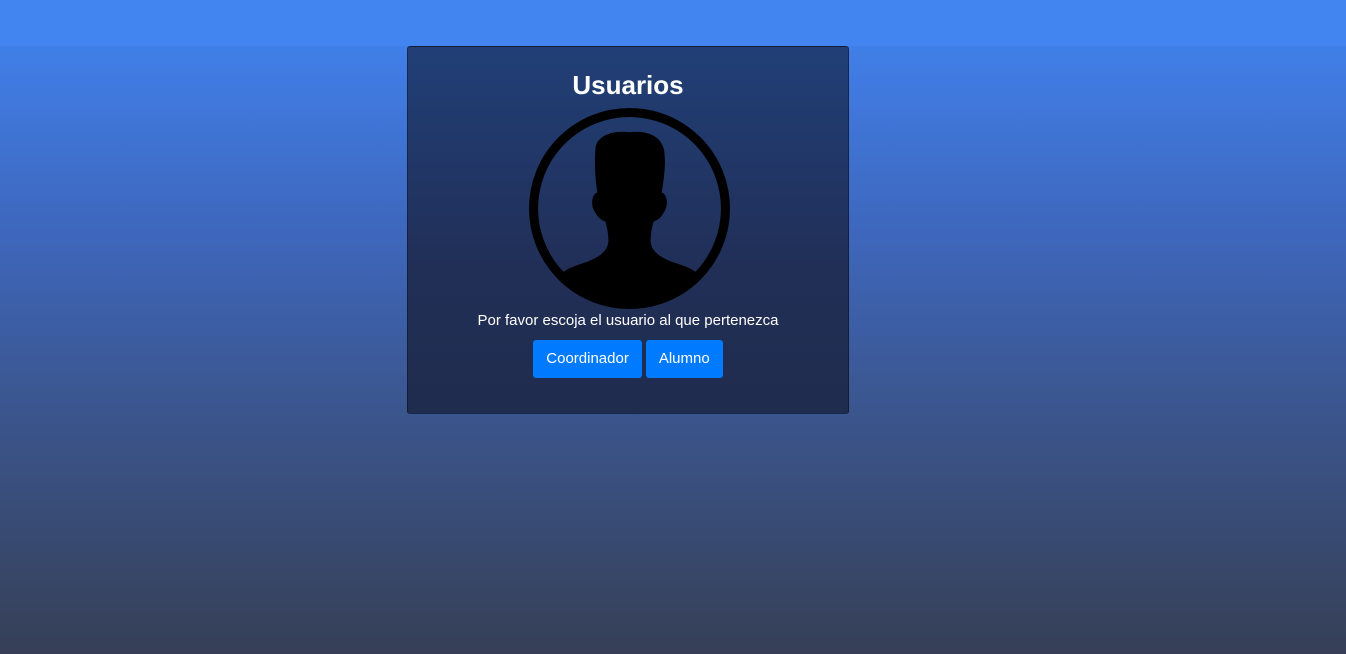  I want to click on top-bar, so click(673, 23).